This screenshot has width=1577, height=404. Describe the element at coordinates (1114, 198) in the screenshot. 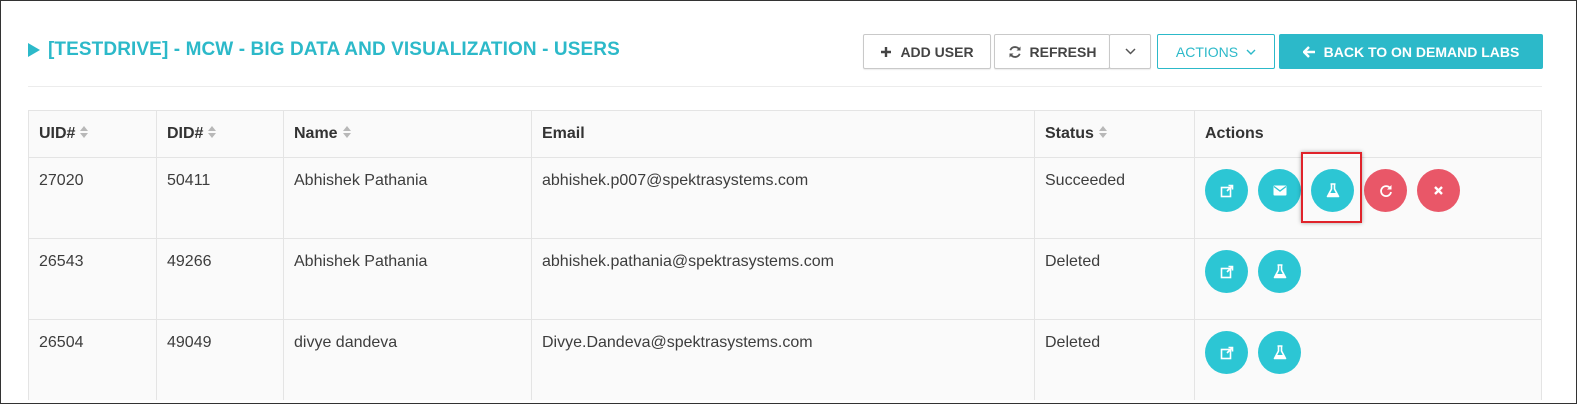

I see `status-cell: Succeeded` at that location.